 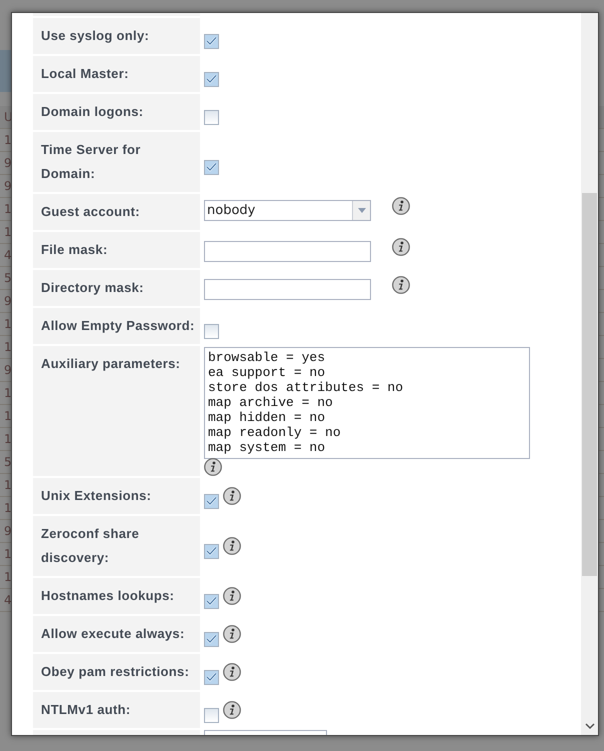 What do you see at coordinates (92, 112) in the screenshot?
I see `field-label: Domain logons:` at bounding box center [92, 112].